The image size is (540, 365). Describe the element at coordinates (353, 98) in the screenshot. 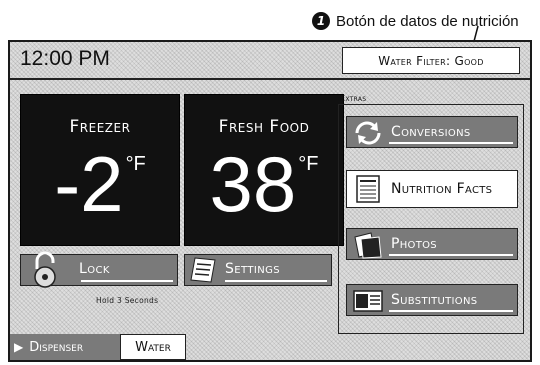

I see `extras-heading: Extras` at that location.